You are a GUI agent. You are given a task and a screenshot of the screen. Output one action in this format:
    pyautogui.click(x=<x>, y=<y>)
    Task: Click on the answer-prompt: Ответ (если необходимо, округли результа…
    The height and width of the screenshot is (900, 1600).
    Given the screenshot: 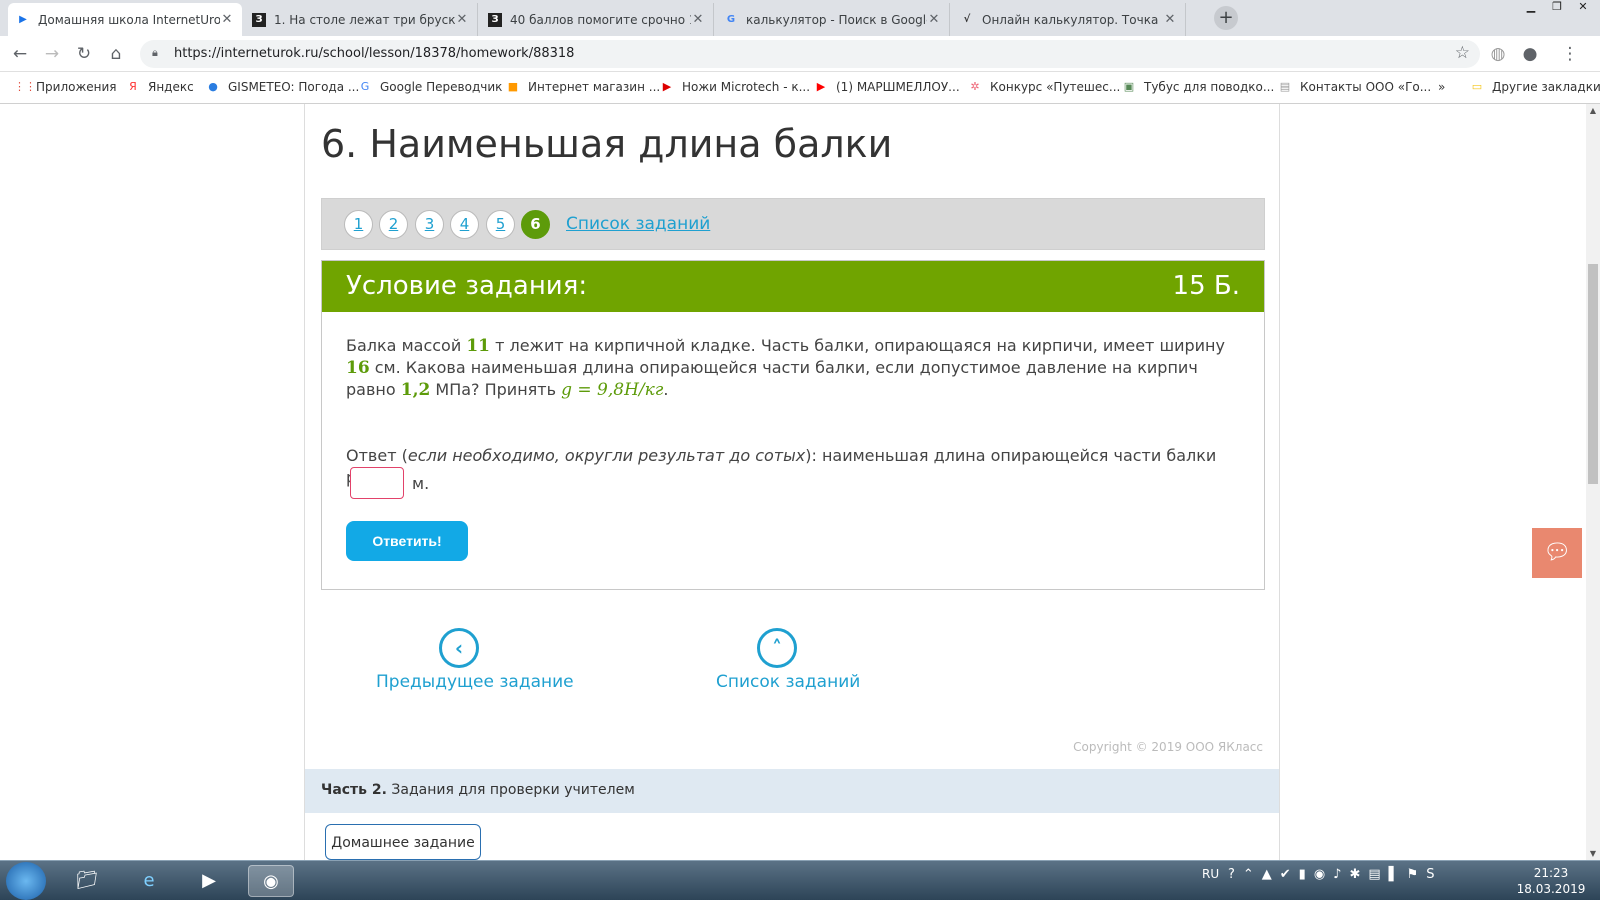 What is the action you would take?
    pyautogui.click(x=781, y=466)
    